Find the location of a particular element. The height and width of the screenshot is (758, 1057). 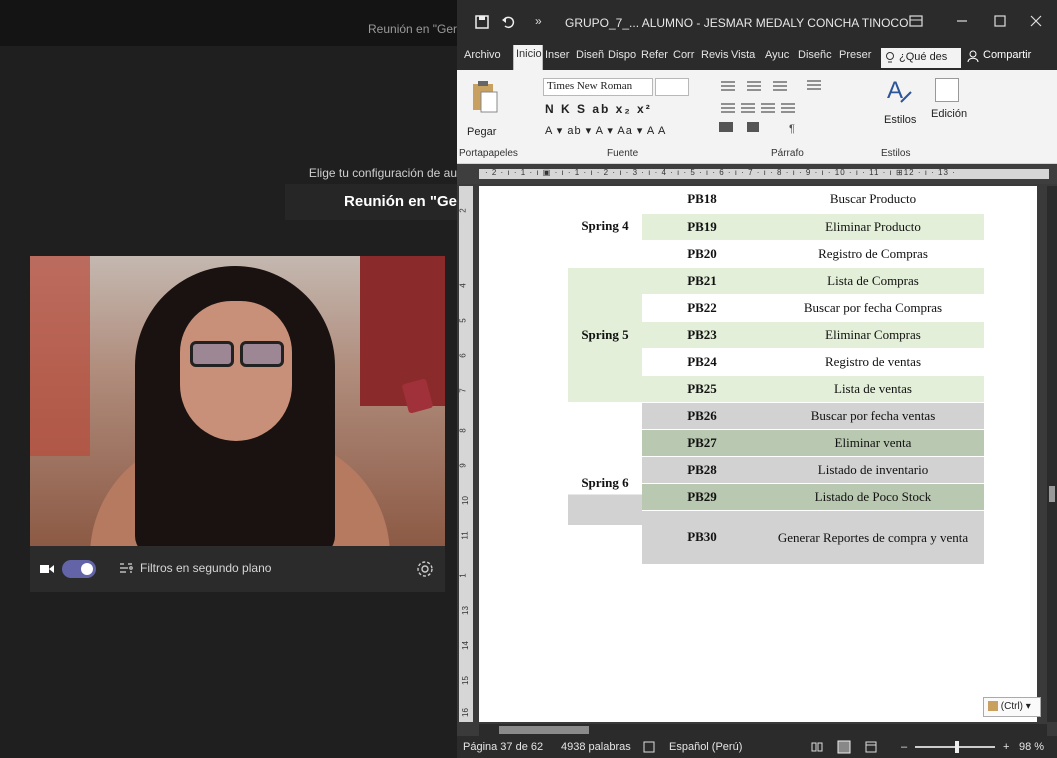

group-paragraph-label: Párrafo is located at coordinates (787, 153).